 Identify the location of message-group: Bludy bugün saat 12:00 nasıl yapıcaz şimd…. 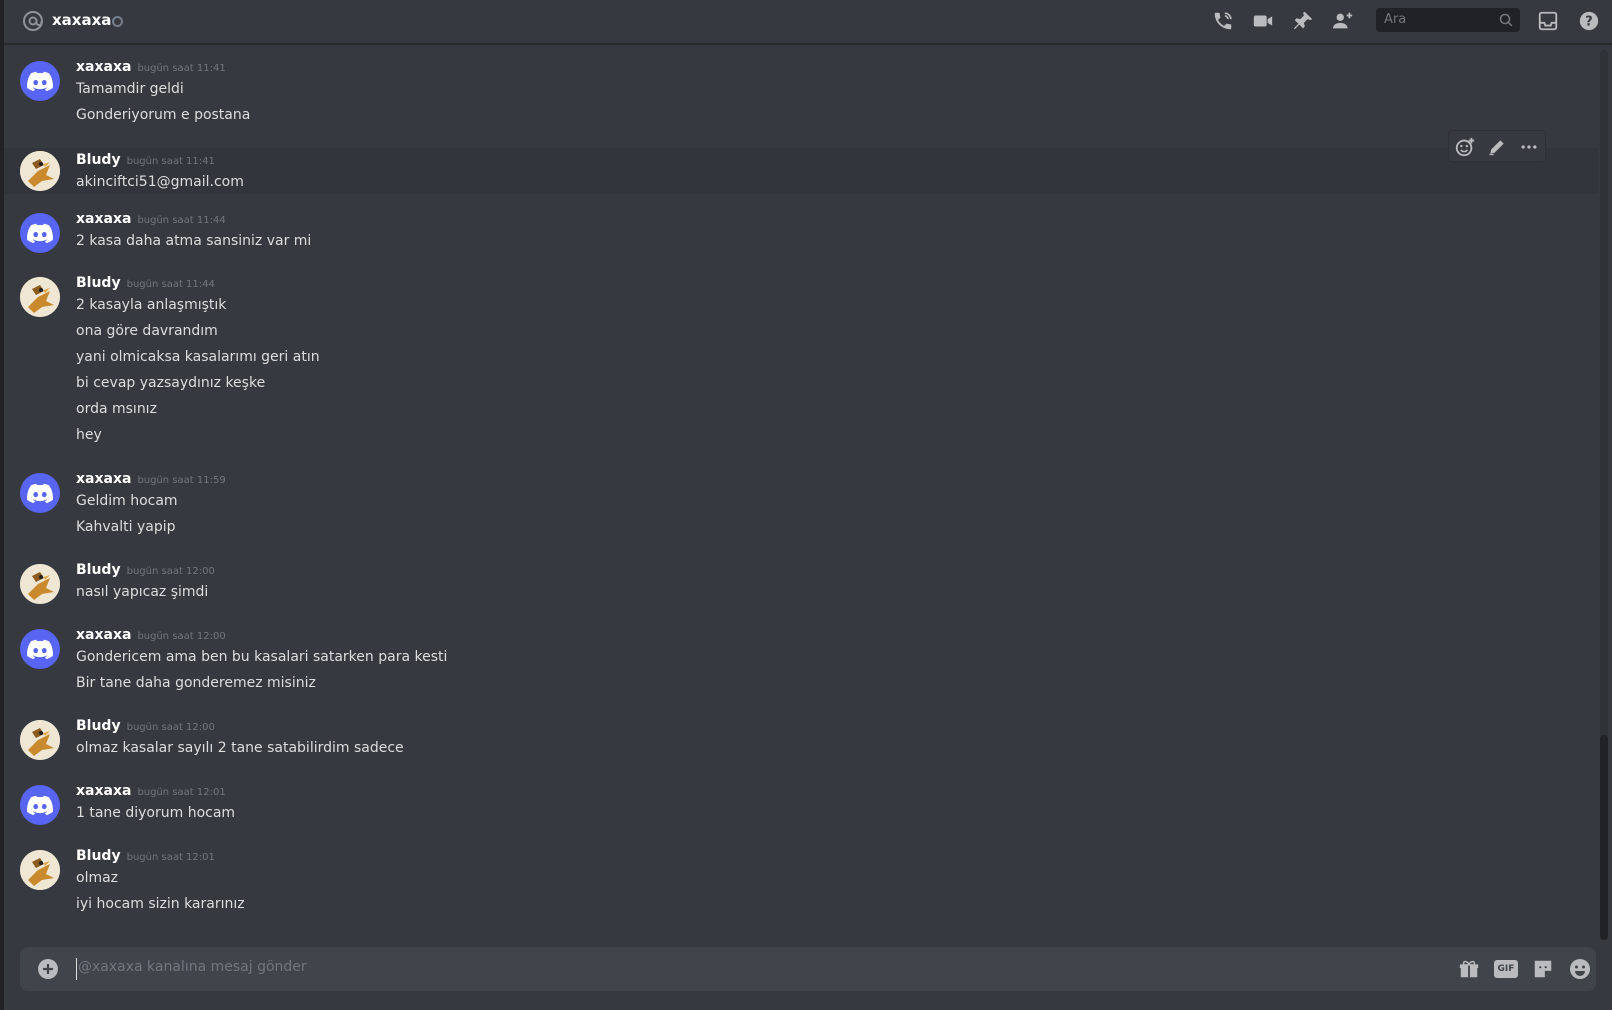
(801, 584).